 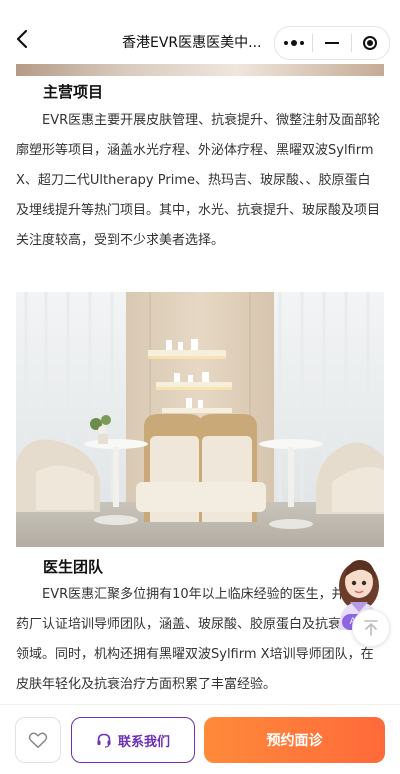 I want to click on minimize-button, so click(x=331, y=43).